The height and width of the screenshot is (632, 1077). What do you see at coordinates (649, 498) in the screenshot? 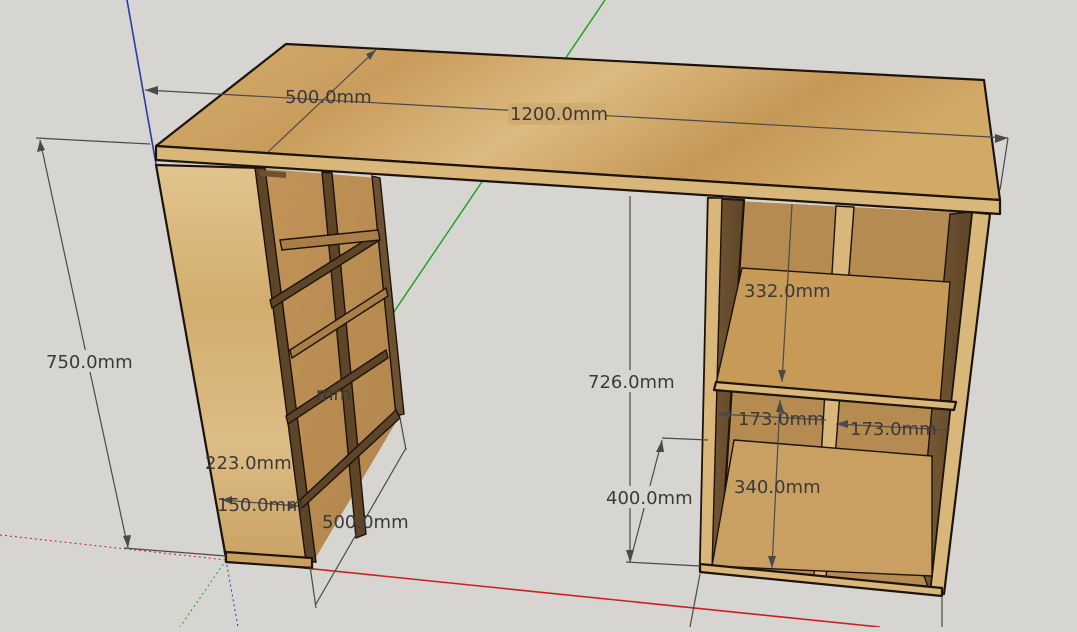
I see `dim-right-base-height: 400.0mm` at bounding box center [649, 498].